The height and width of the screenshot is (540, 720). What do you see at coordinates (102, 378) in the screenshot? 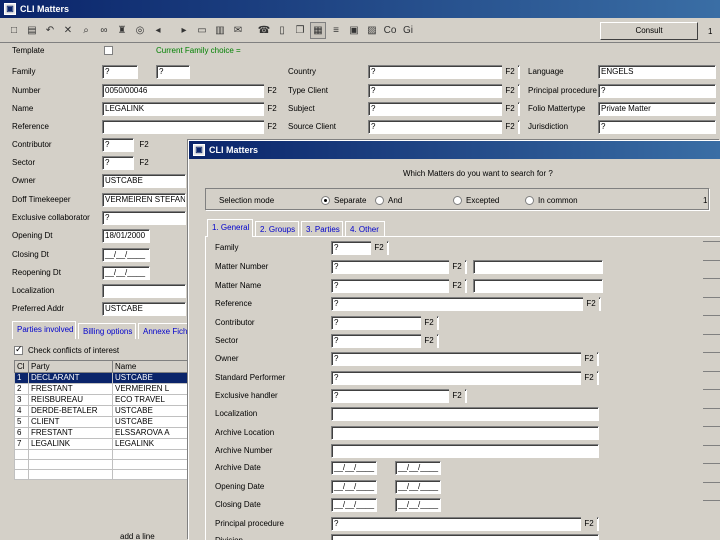
I see `table-row: 1 DECLARANT USTCABE` at bounding box center [102, 378].